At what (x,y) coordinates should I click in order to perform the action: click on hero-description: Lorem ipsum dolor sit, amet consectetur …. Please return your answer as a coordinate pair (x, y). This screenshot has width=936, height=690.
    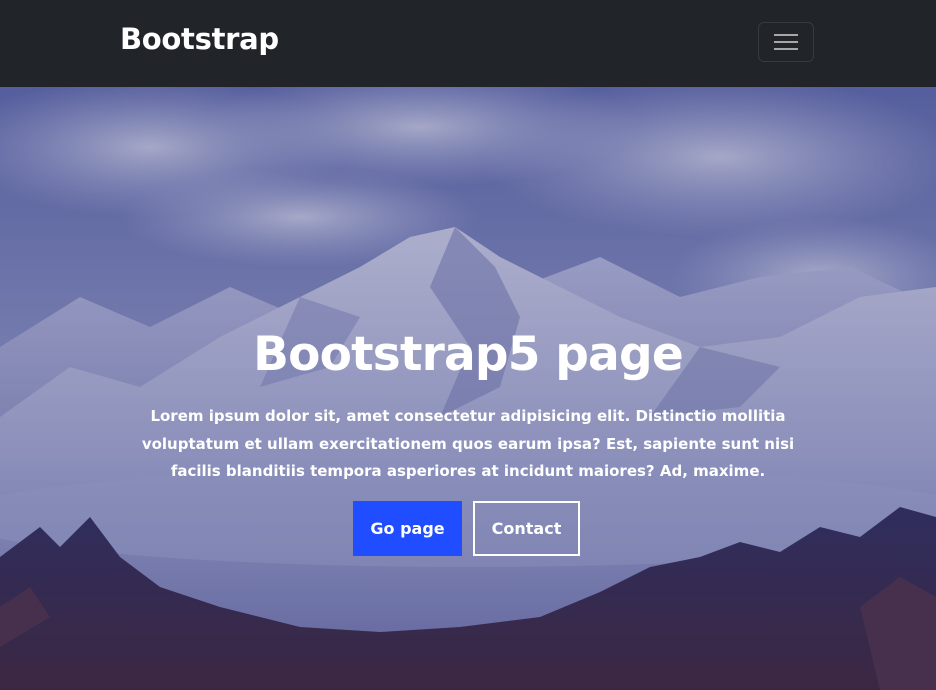
    Looking at the image, I should click on (468, 443).